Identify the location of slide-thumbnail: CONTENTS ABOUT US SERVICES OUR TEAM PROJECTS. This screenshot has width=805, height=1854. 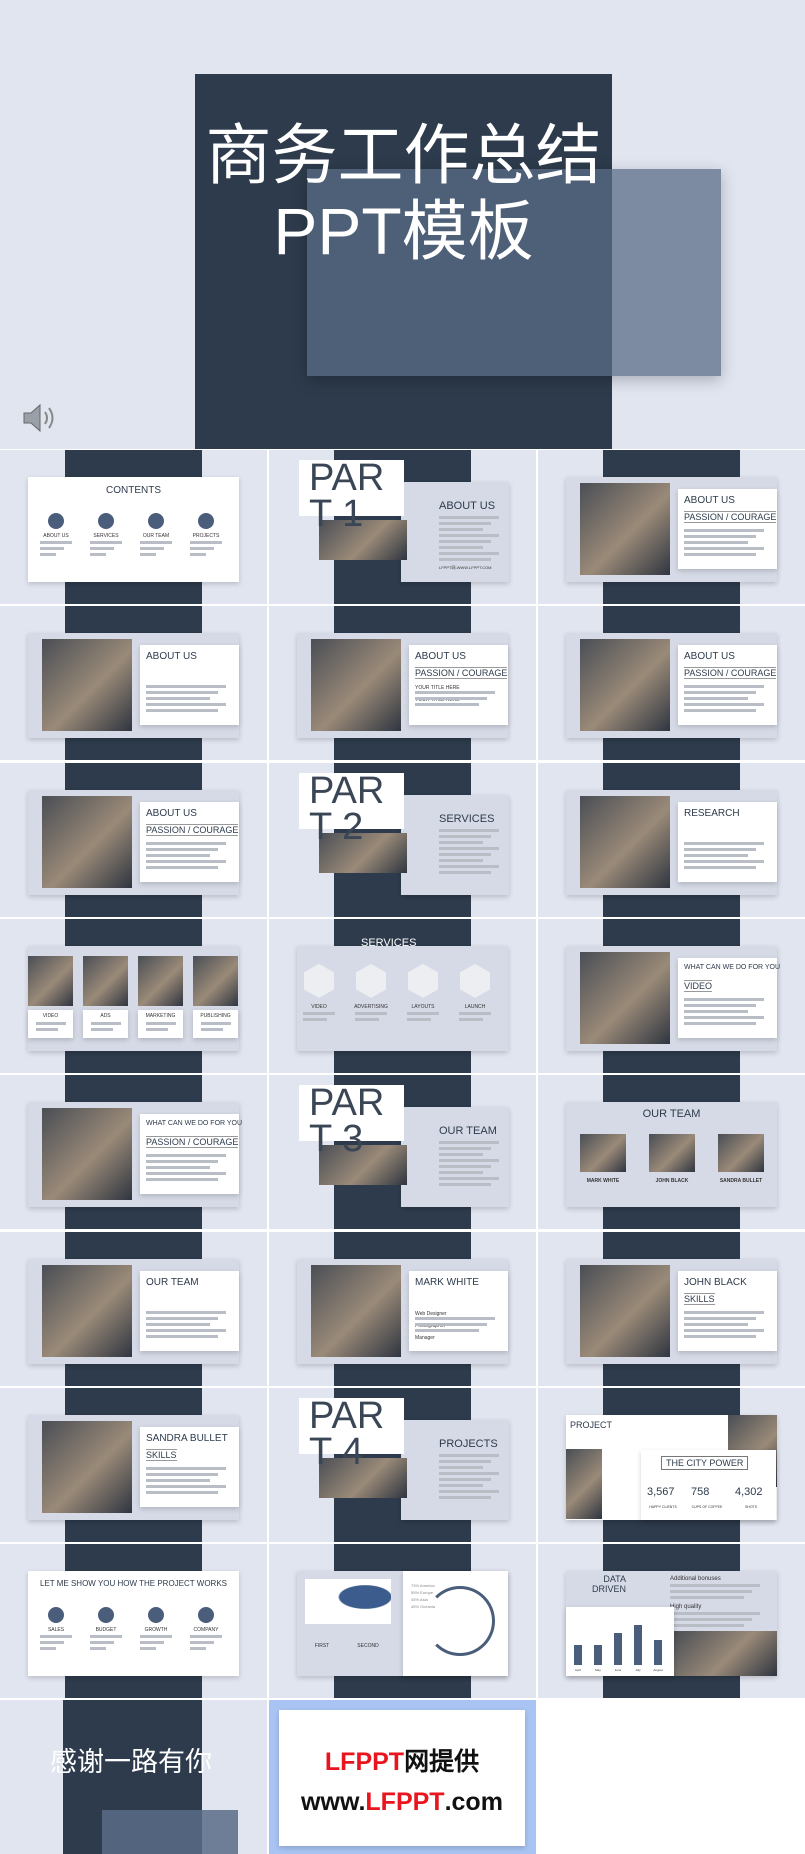
(133, 527).